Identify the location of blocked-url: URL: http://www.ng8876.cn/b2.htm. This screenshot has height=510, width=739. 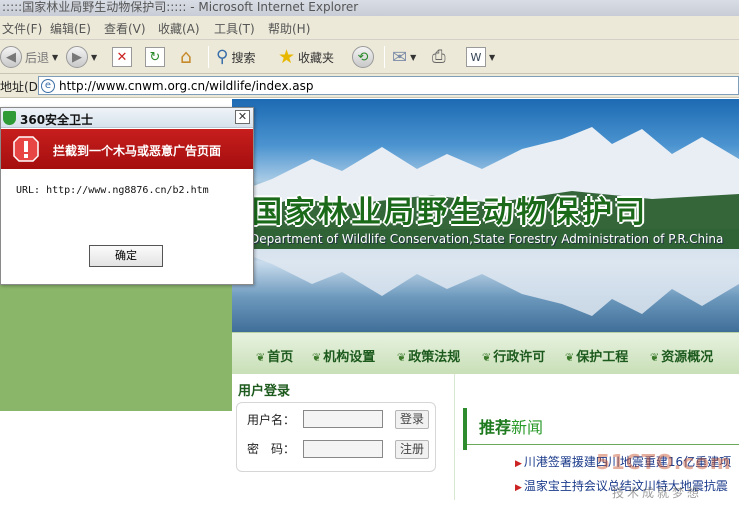
(112, 190).